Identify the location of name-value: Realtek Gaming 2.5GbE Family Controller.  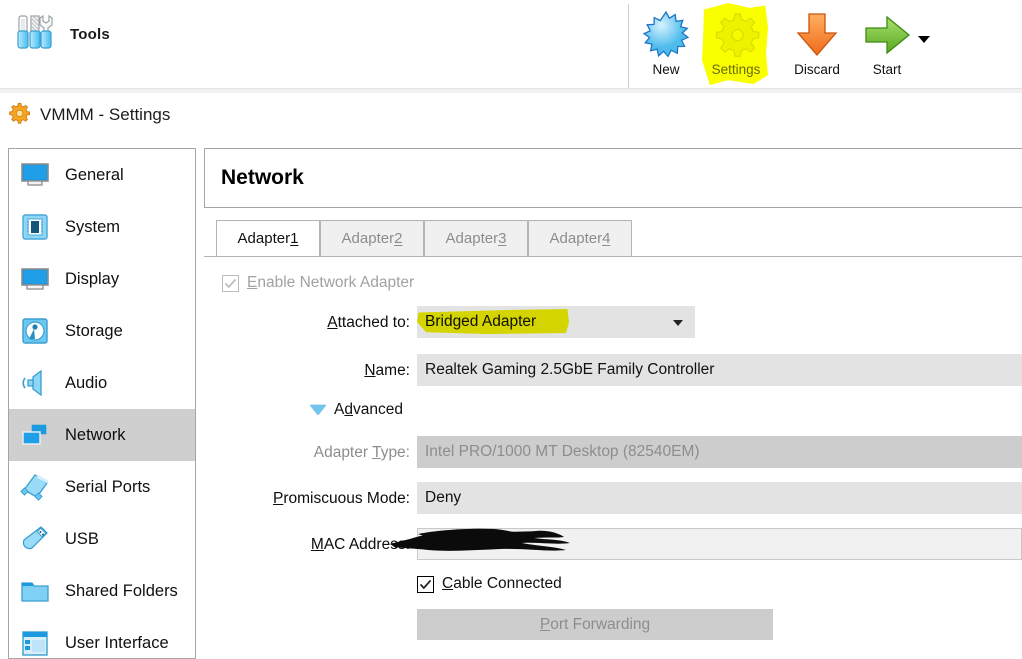
(570, 369).